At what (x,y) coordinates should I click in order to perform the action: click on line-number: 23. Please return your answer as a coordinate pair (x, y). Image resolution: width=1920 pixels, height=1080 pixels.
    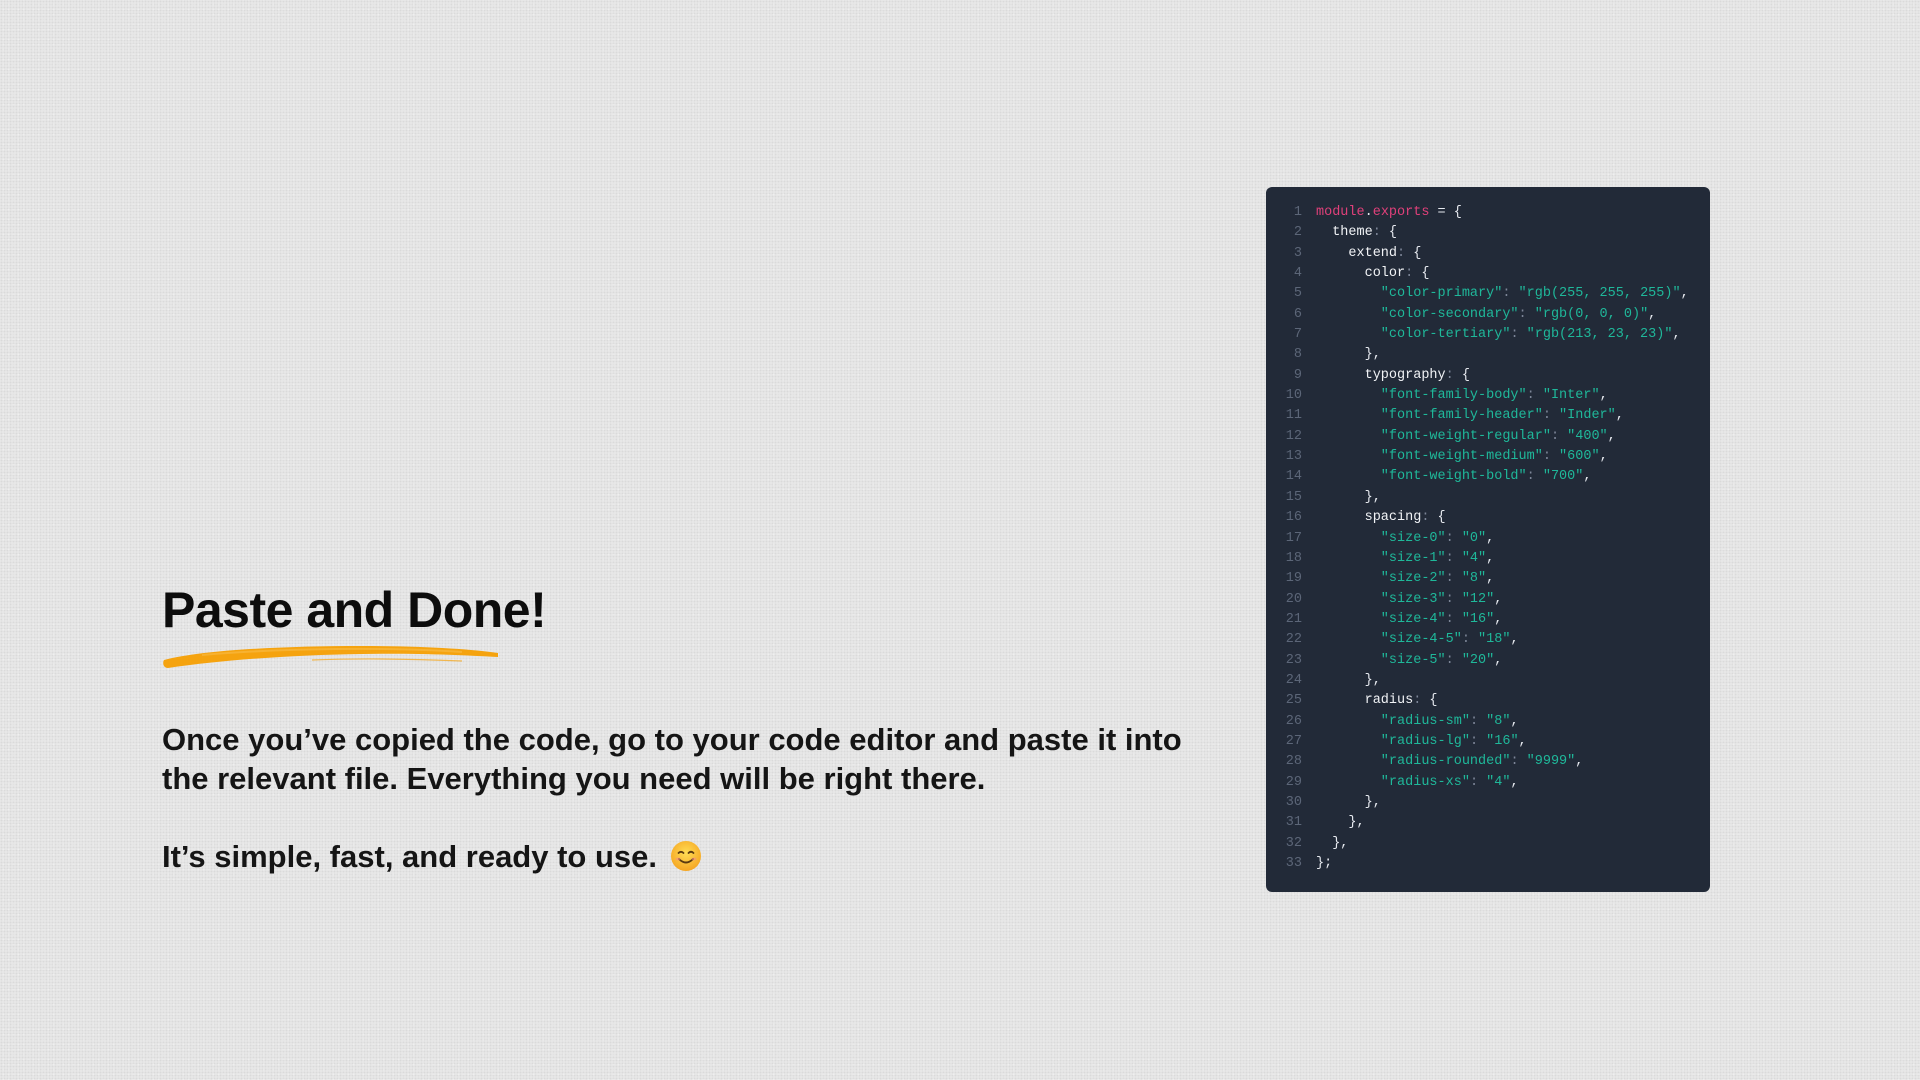
    Looking at the image, I should click on (1293, 660).